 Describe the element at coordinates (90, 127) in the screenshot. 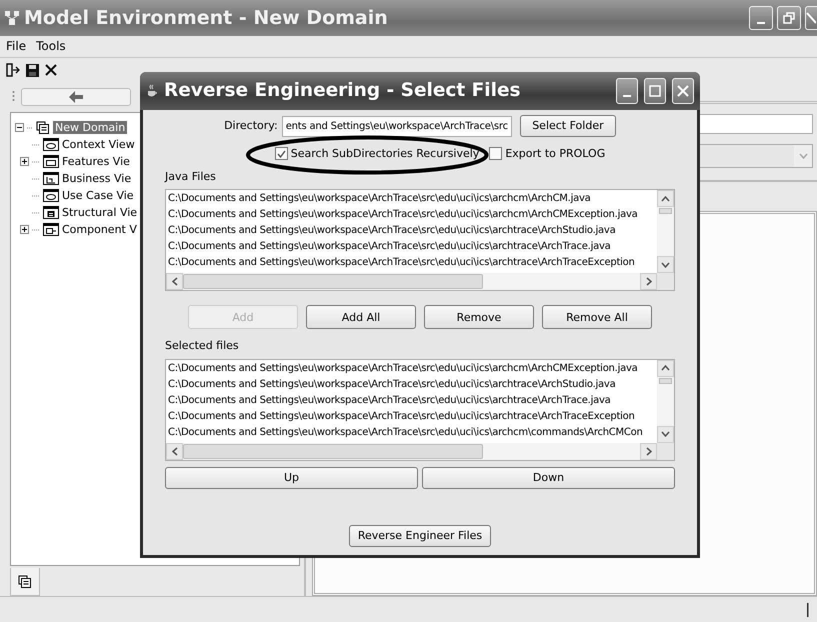

I see `tree-item: New Domain` at that location.